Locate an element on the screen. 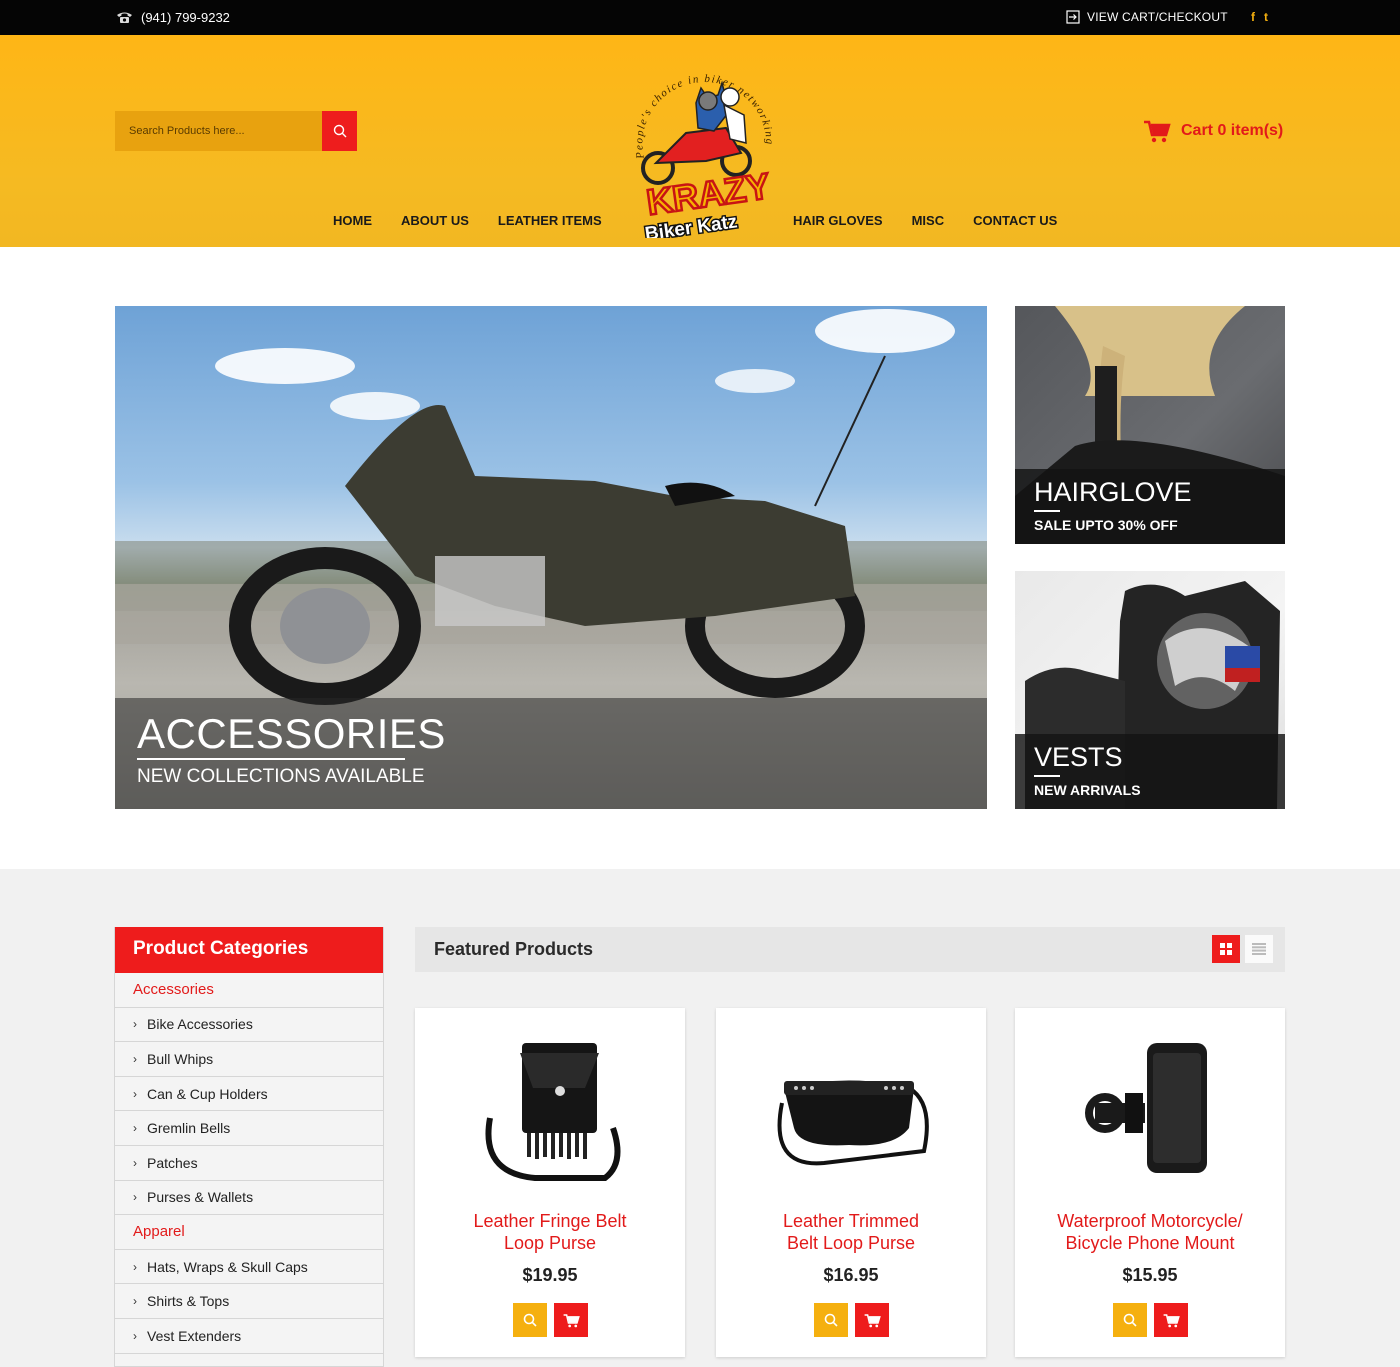 The image size is (1400, 1367). phone-contact: (941) 799-9232 is located at coordinates (173, 17).